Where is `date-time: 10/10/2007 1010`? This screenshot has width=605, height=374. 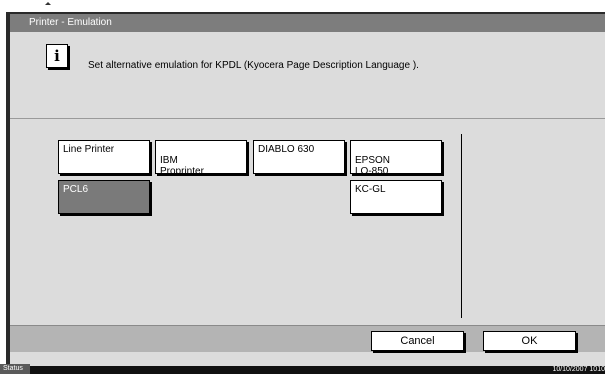 date-time: 10/10/2007 1010 is located at coordinates (578, 369).